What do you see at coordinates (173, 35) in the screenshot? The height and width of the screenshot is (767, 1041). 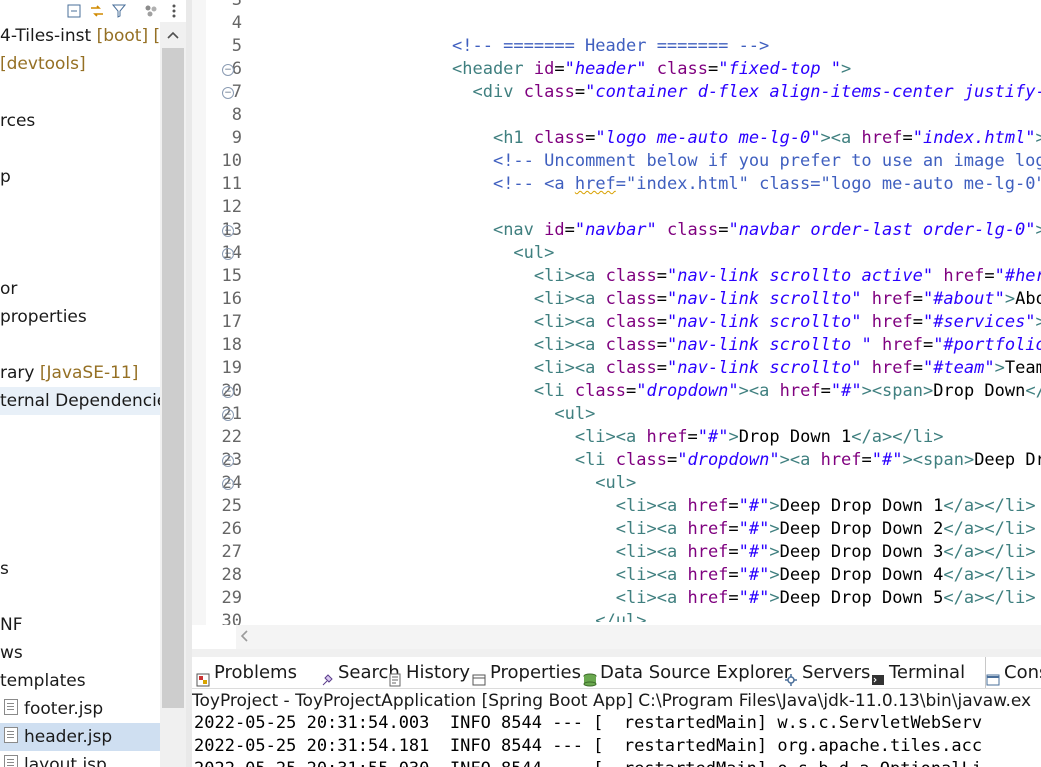 I see `scroll-up-icon` at bounding box center [173, 35].